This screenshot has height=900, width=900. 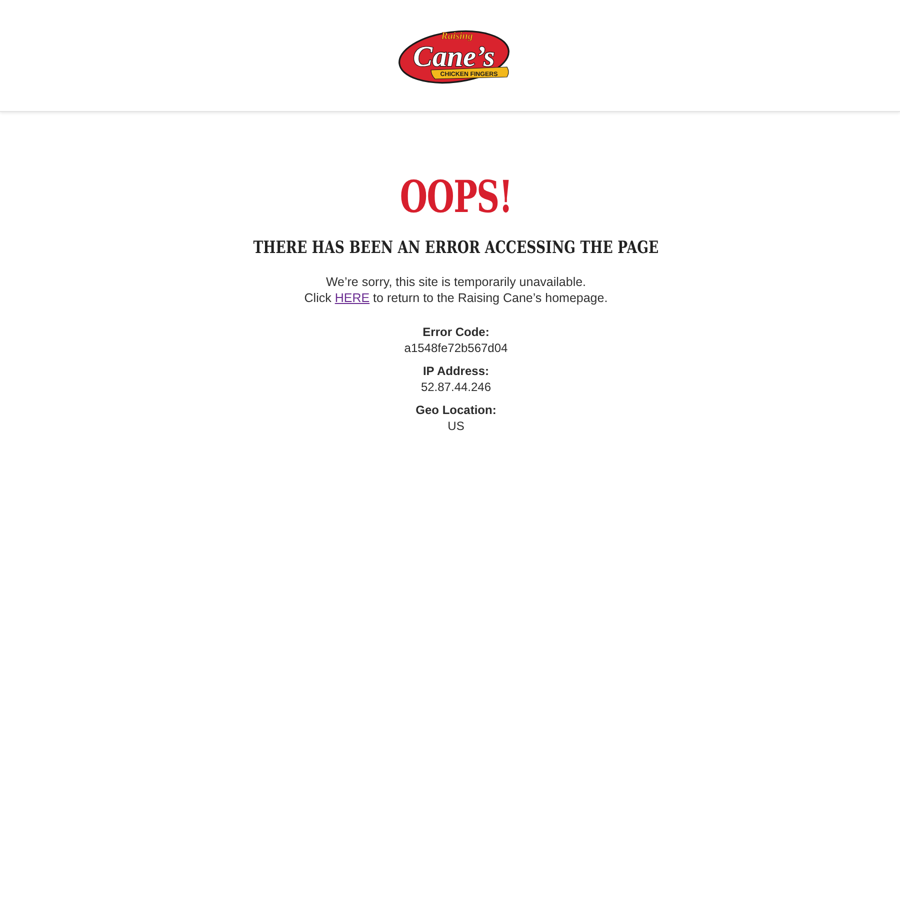 I want to click on error-message: We’re sorry, this site is temporarily unavailable. Click HERE to return to the Raising Cane’s homepage., so click(x=456, y=290).